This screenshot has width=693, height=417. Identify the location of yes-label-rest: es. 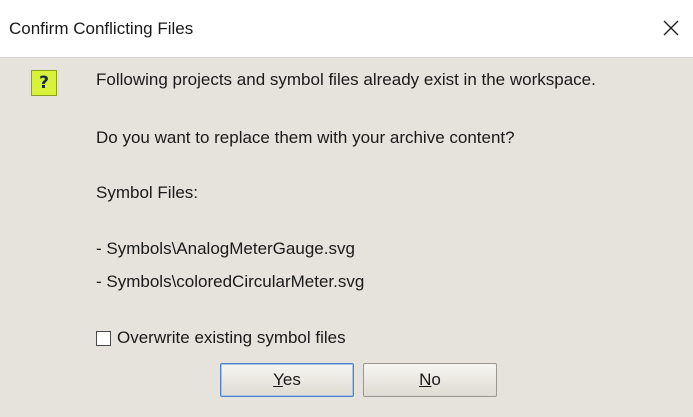
(291, 379).